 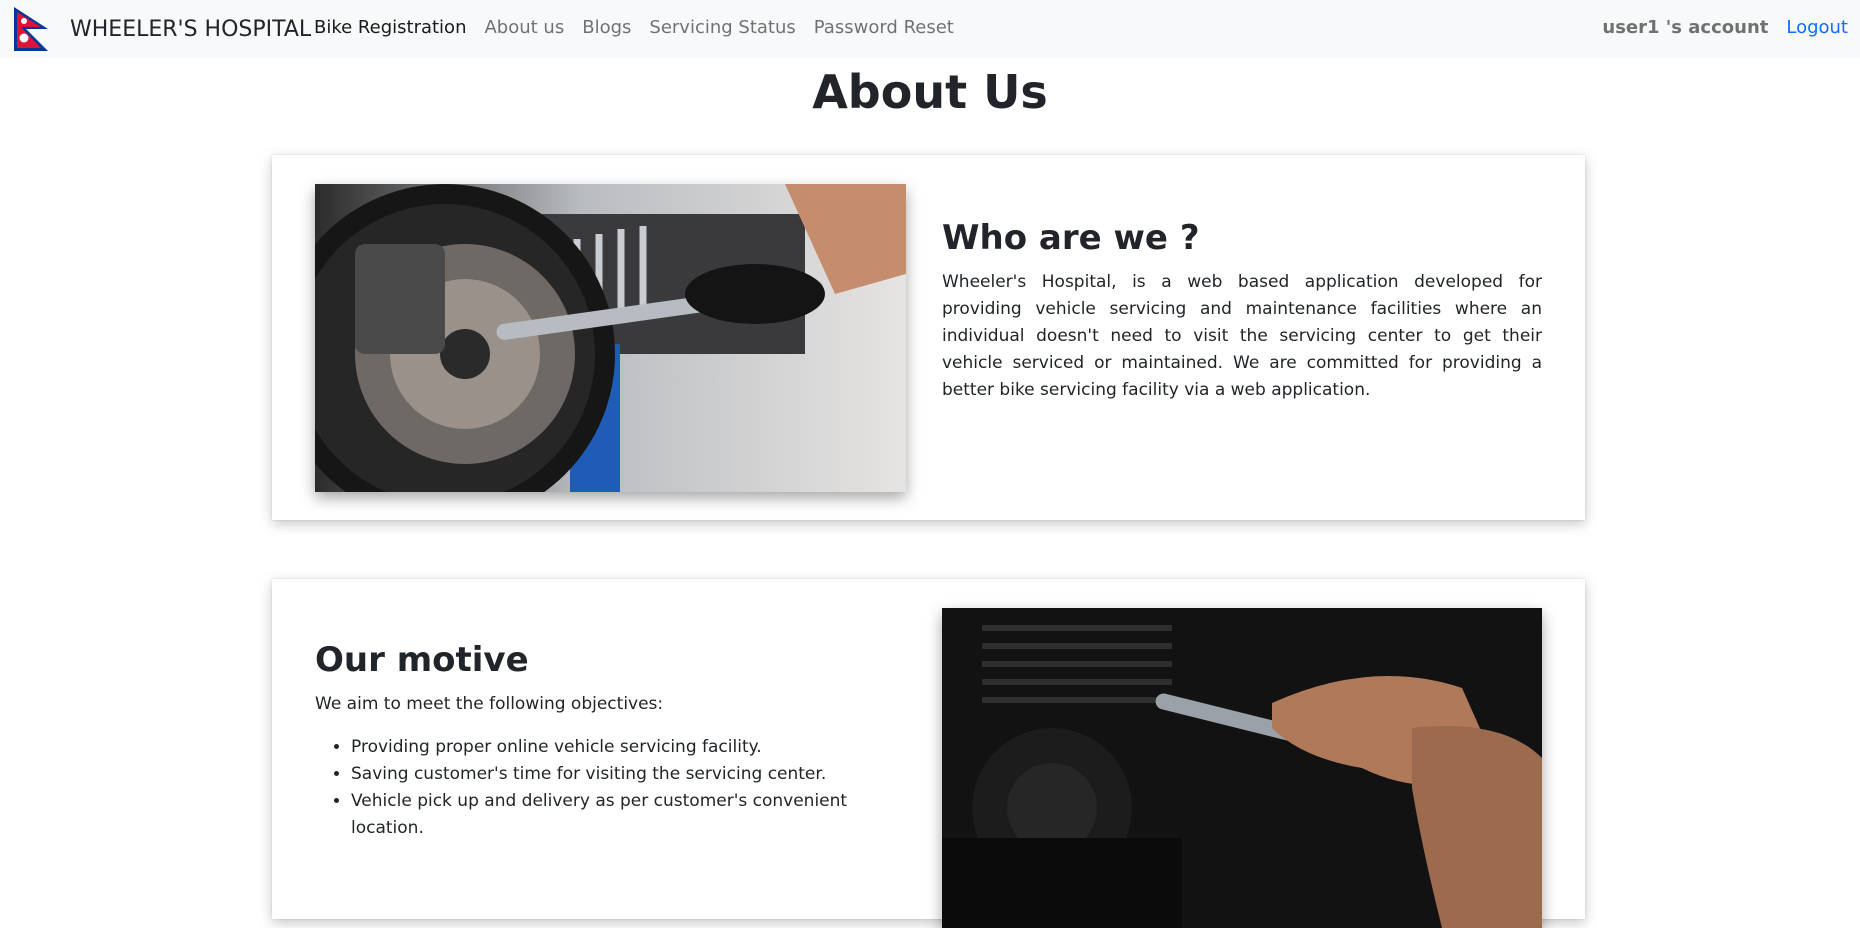 What do you see at coordinates (930, 92) in the screenshot?
I see `page-title: About Us` at bounding box center [930, 92].